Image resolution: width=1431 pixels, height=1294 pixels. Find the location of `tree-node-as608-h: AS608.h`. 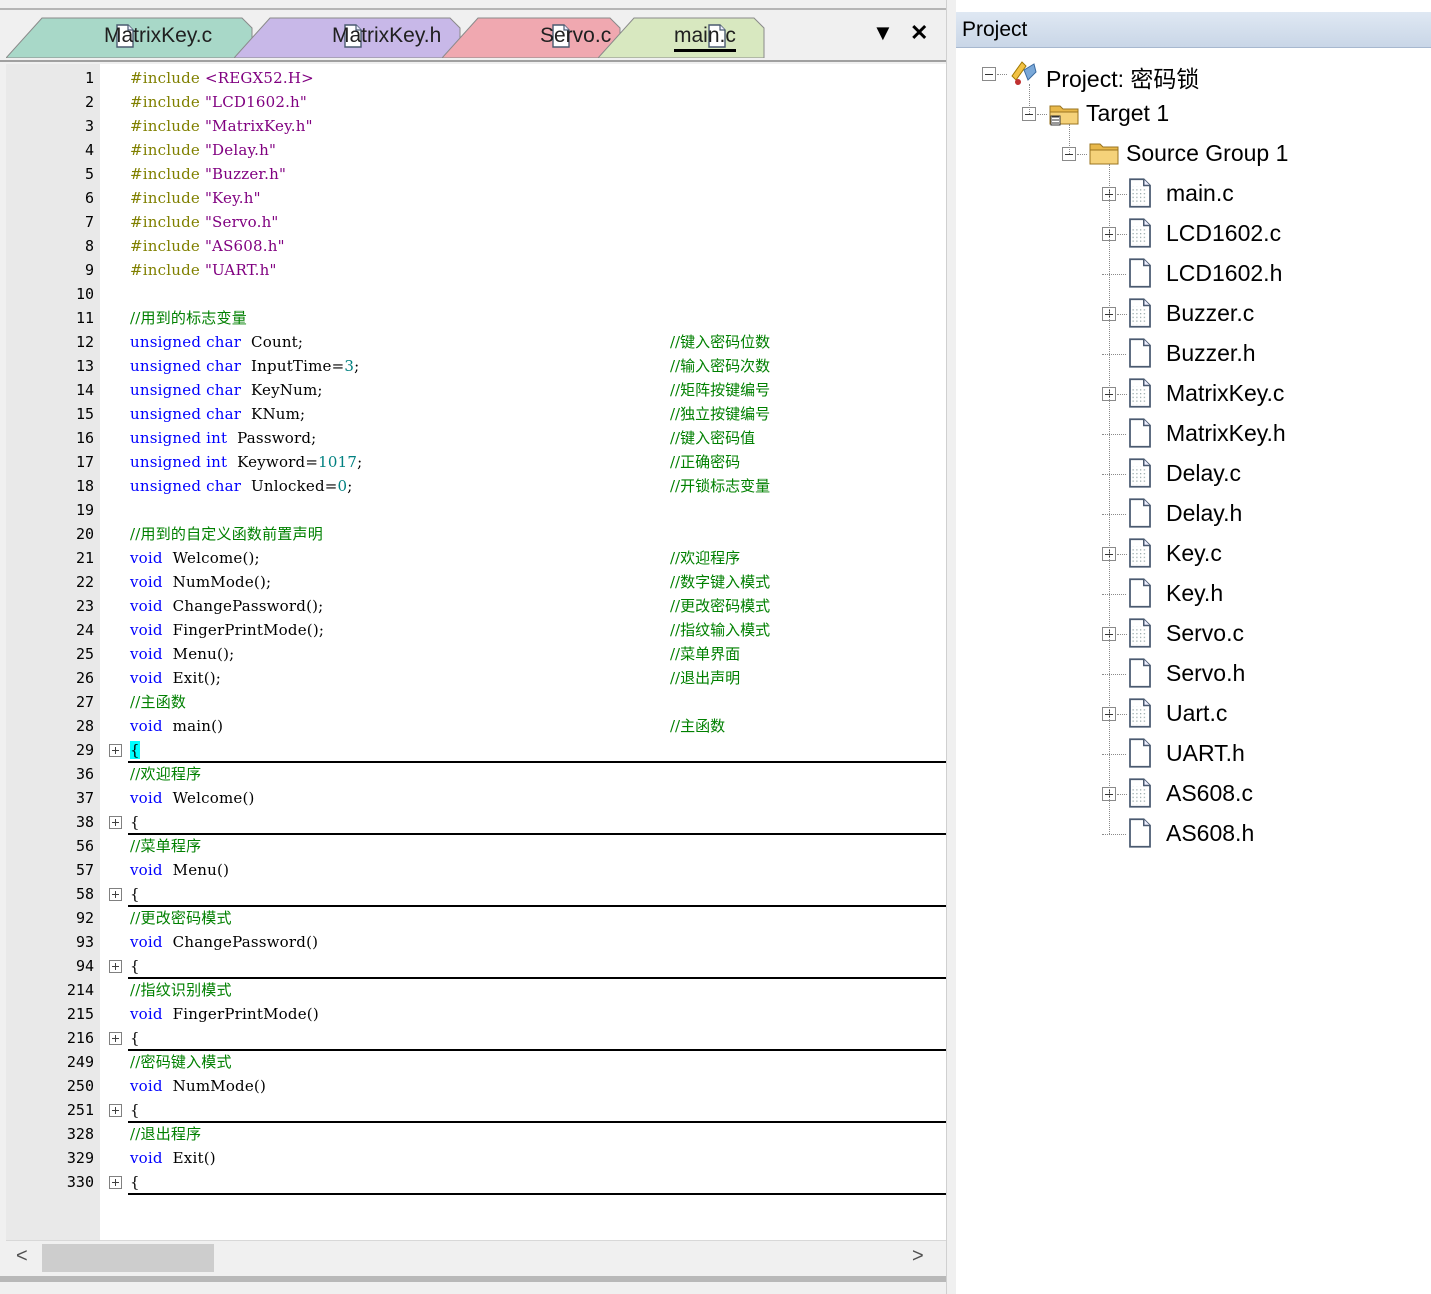

tree-node-as608-h: AS608.h is located at coordinates (1193, 834).